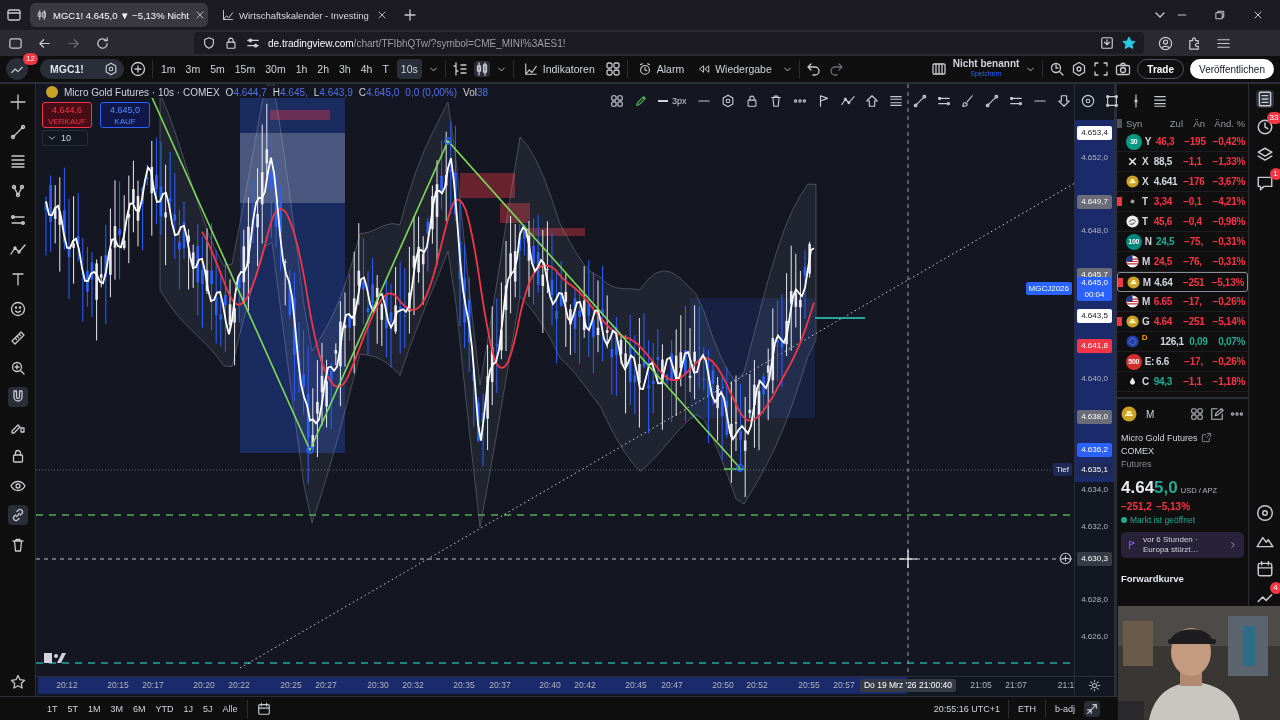 This screenshot has width=1280, height=720. Describe the element at coordinates (943, 101) in the screenshot. I see `channel-icon` at that location.